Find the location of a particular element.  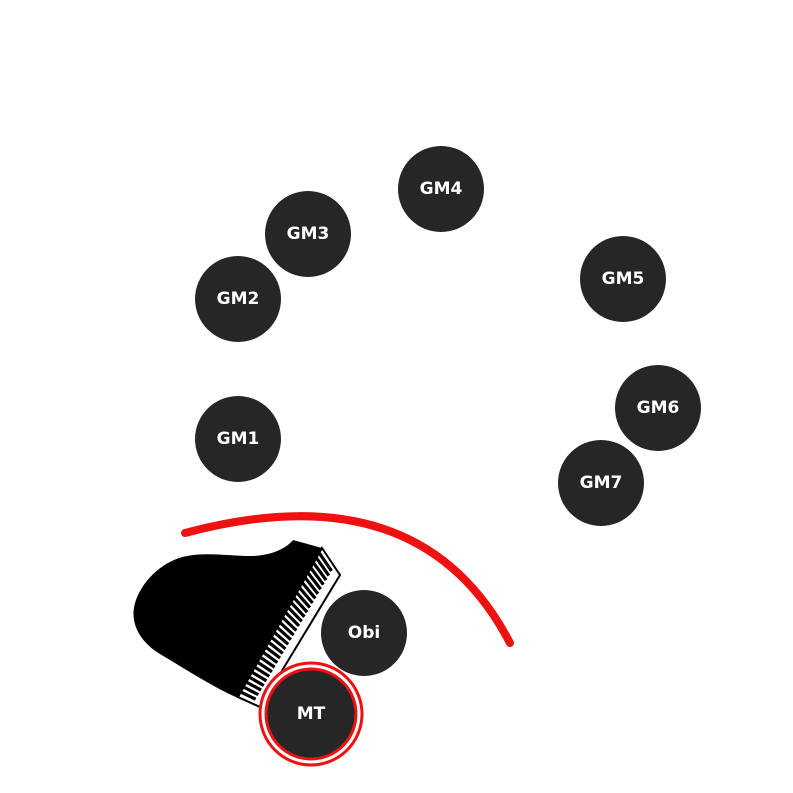

node-mt: MT is located at coordinates (311, 714).